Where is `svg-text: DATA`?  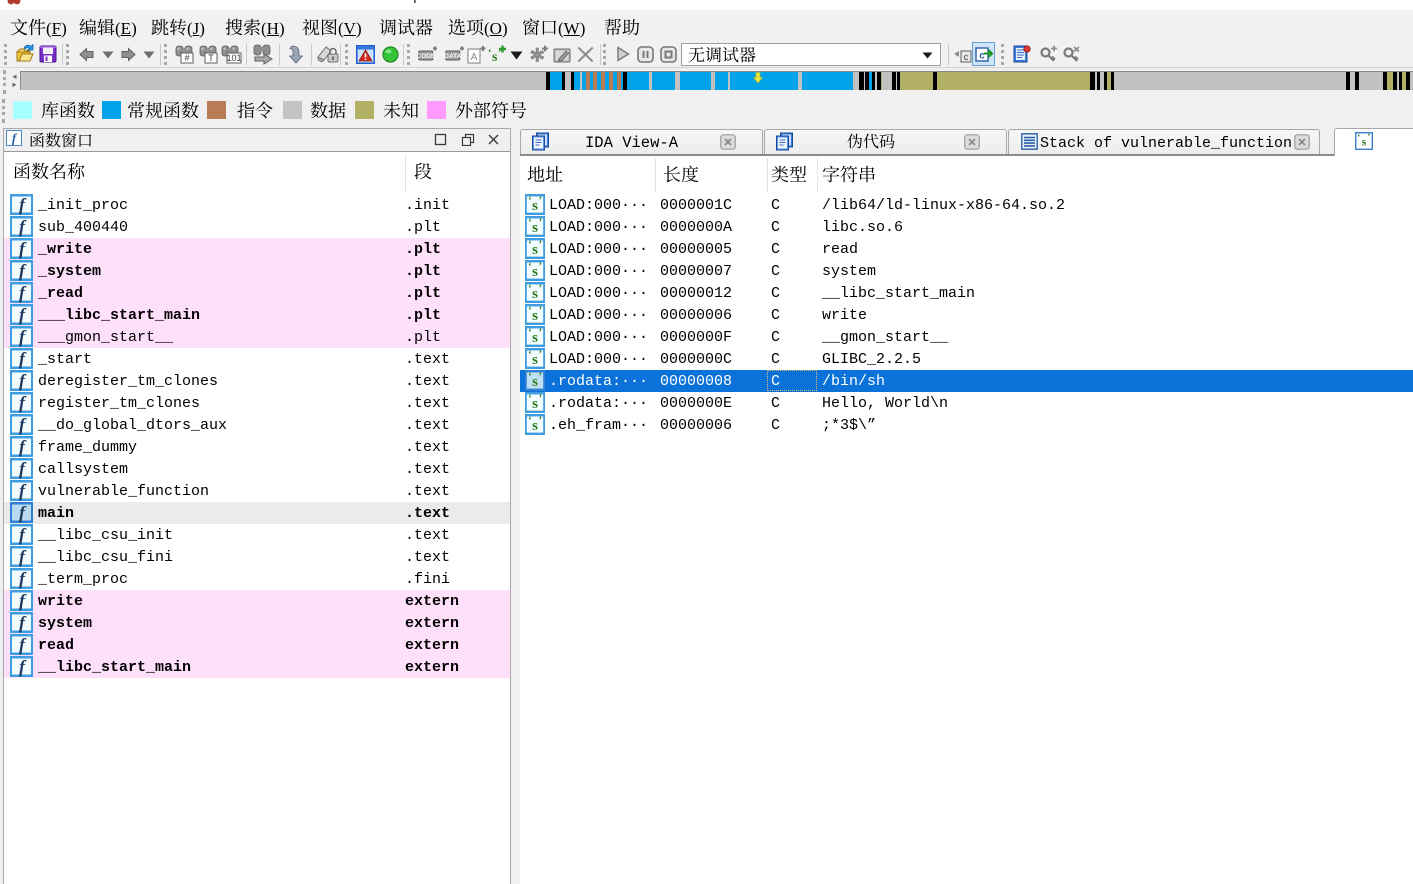
svg-text: DATA is located at coordinates (453, 56).